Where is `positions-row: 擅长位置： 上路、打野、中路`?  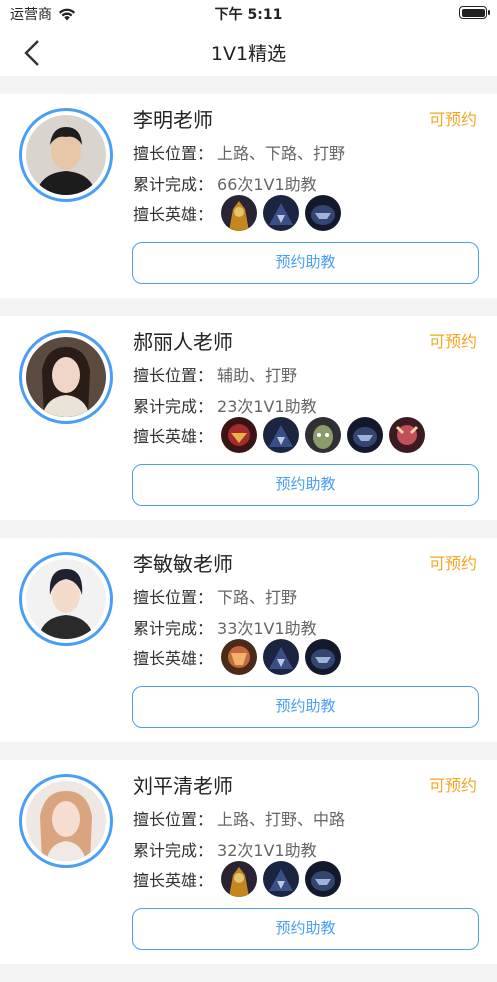 positions-row: 擅长位置： 上路、打野、中路 is located at coordinates (239, 818).